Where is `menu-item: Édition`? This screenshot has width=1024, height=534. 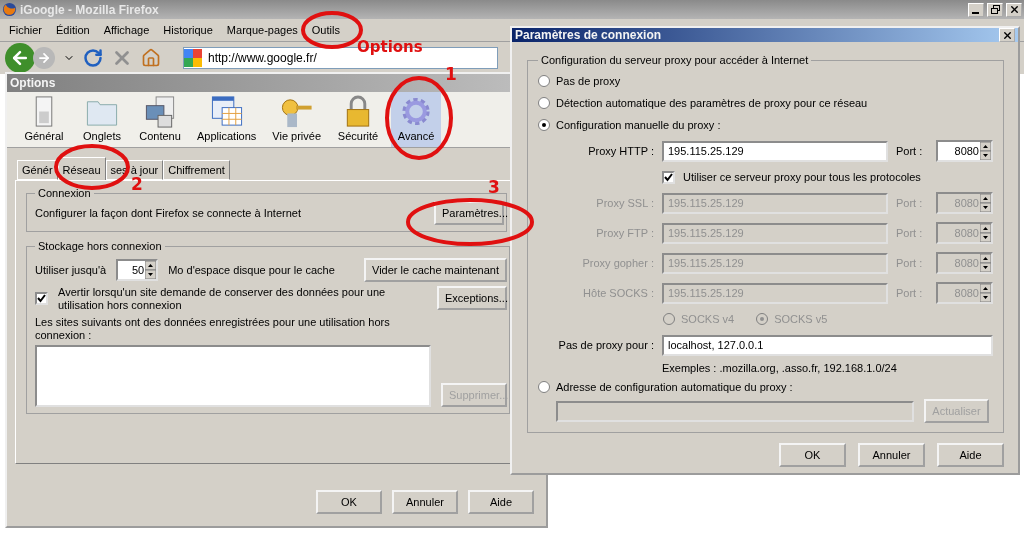 menu-item: Édition is located at coordinates (73, 30).